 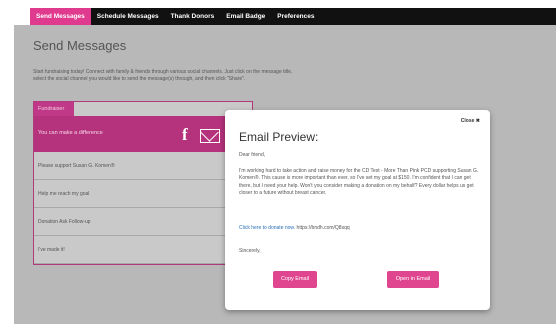 I want to click on donate-url: https://bndh.com/Q8sqq, so click(x=323, y=228).